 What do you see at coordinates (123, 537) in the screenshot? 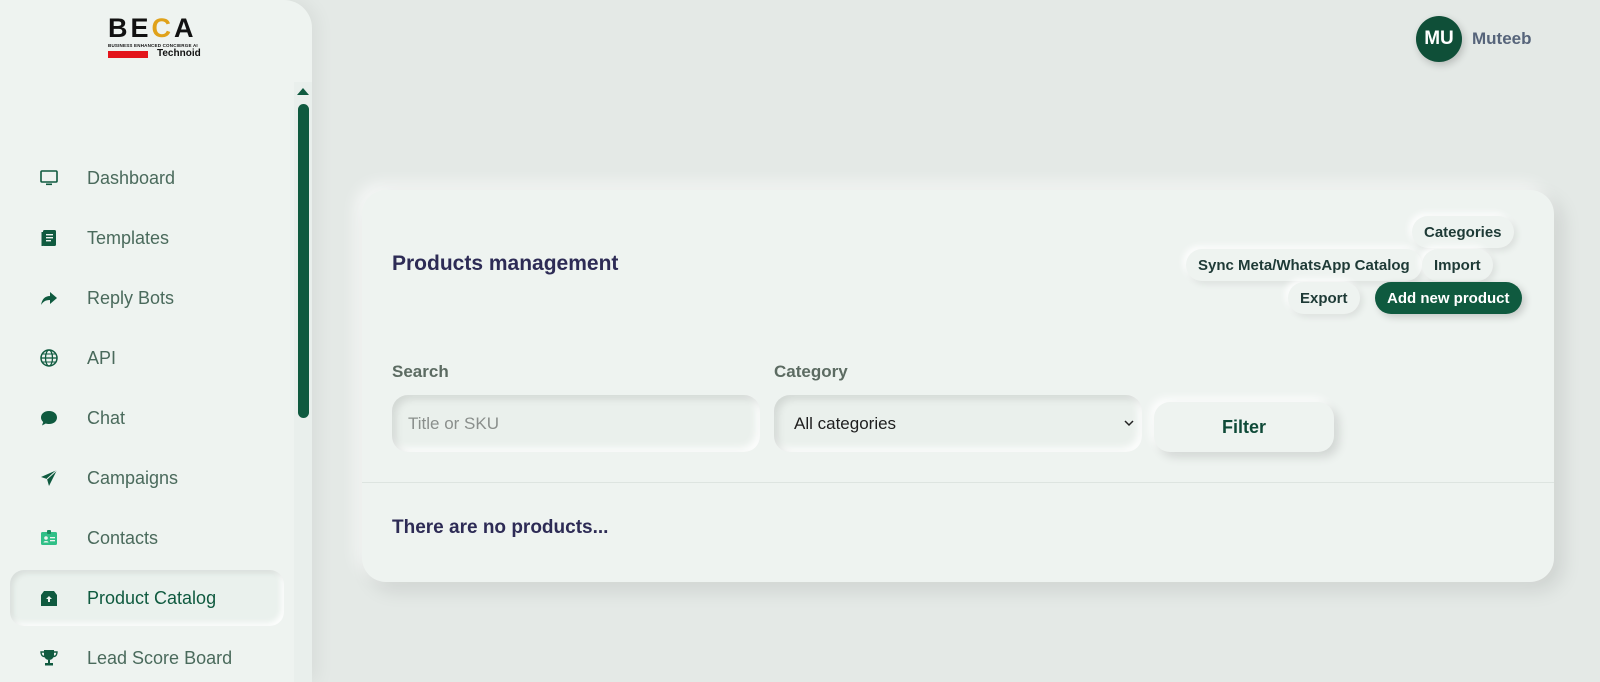
I see `sidebar-item-label: Contacts` at bounding box center [123, 537].